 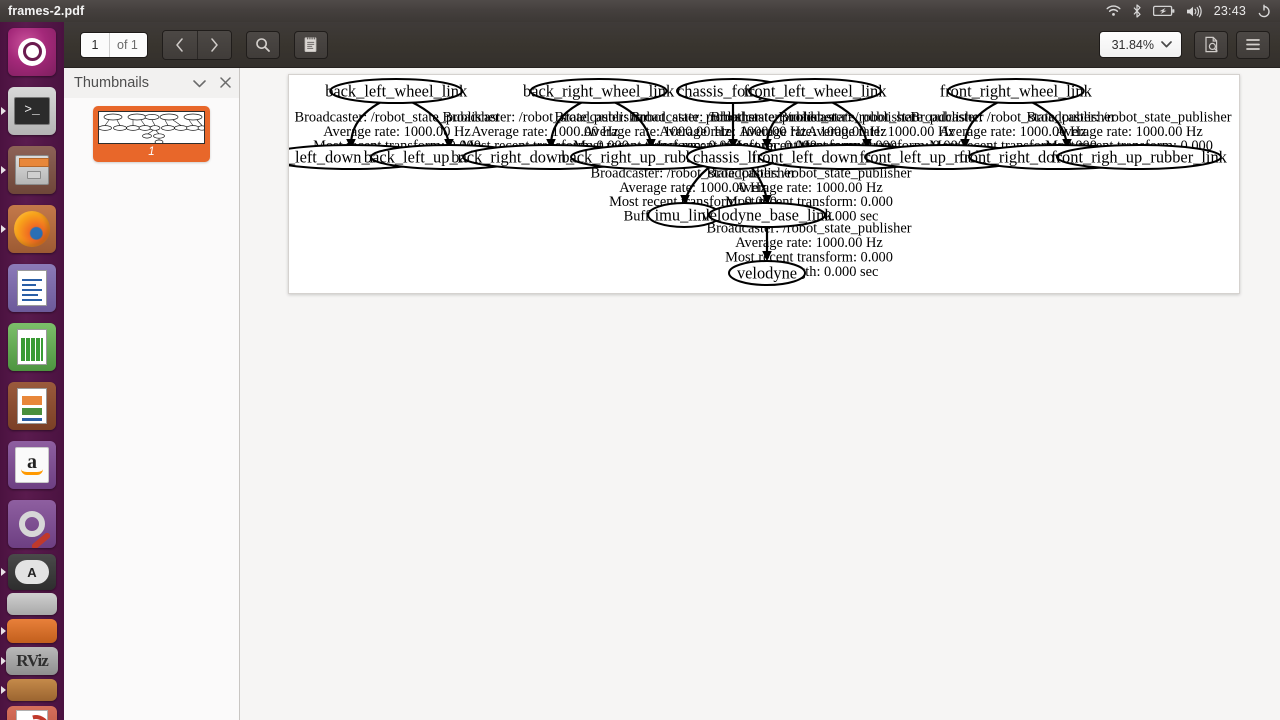 I want to click on page-nav-group, so click(x=196, y=44).